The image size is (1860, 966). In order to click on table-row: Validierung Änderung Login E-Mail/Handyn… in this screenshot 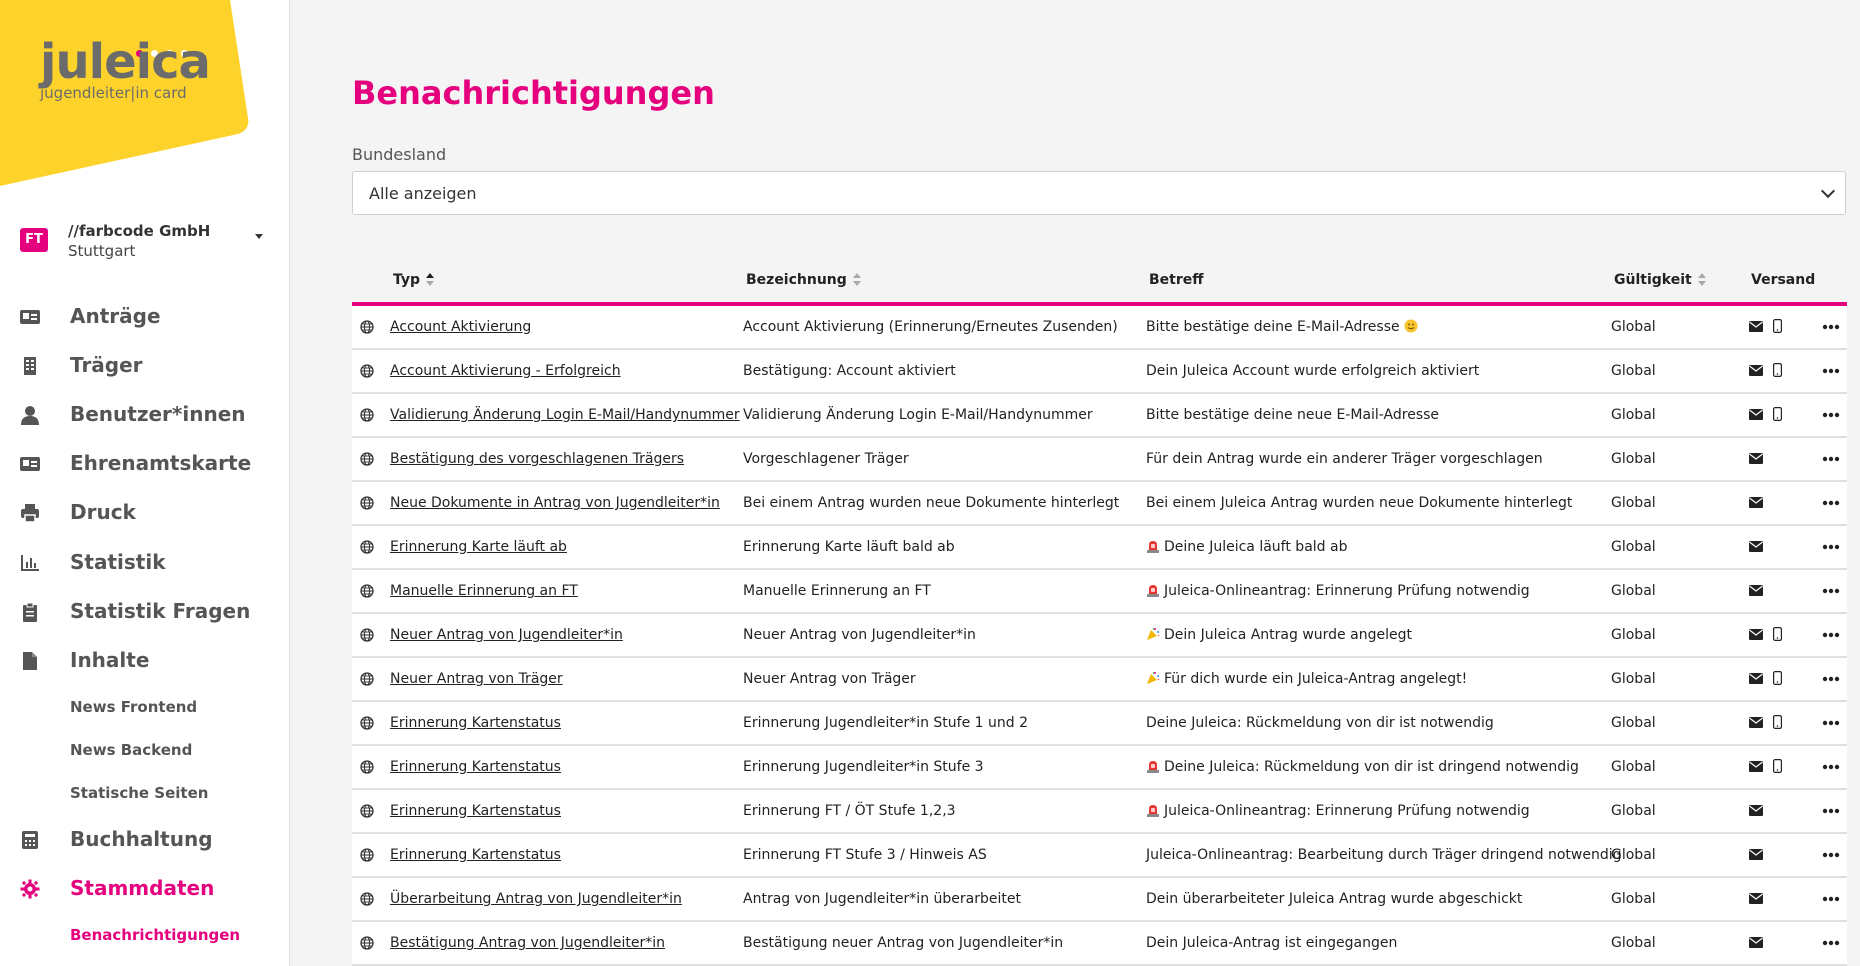, I will do `click(1099, 416)`.